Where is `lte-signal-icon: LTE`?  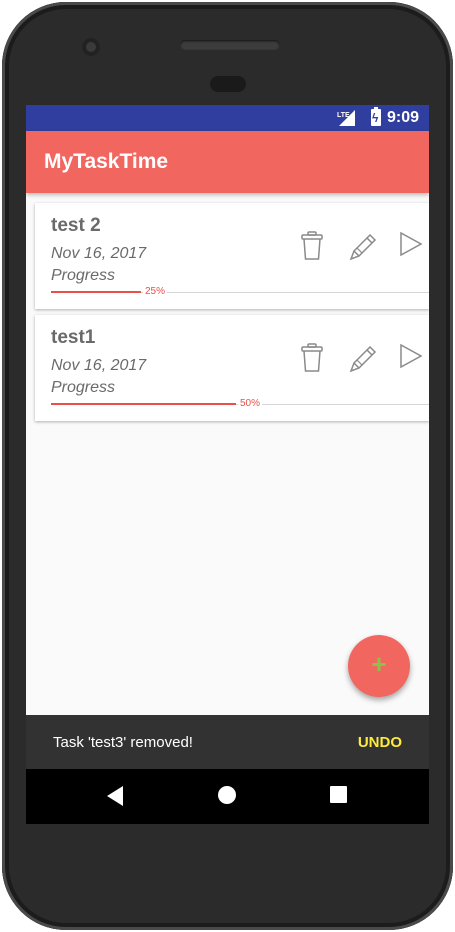
lte-signal-icon: LTE is located at coordinates (346, 118).